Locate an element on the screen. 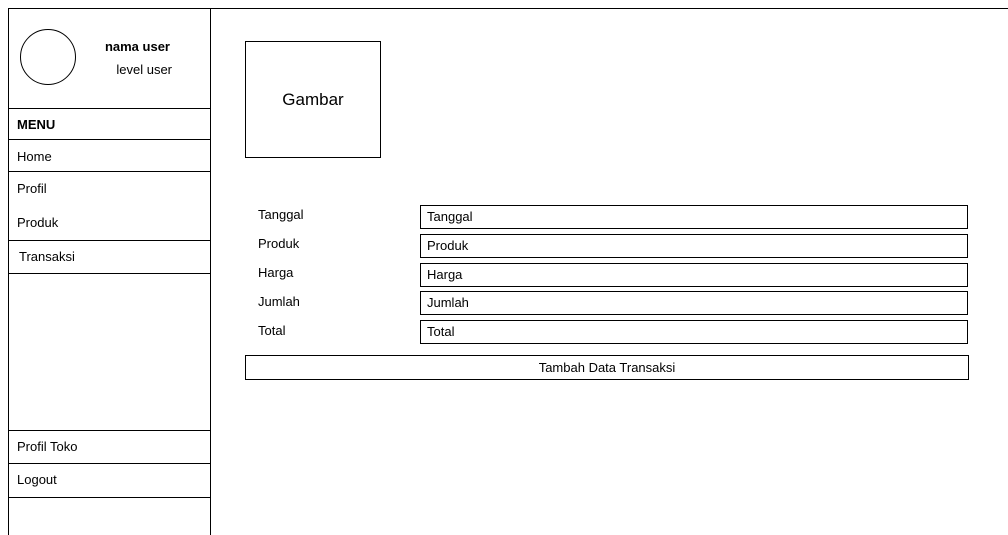  sidebar-item-logout: Logout is located at coordinates (109, 481).